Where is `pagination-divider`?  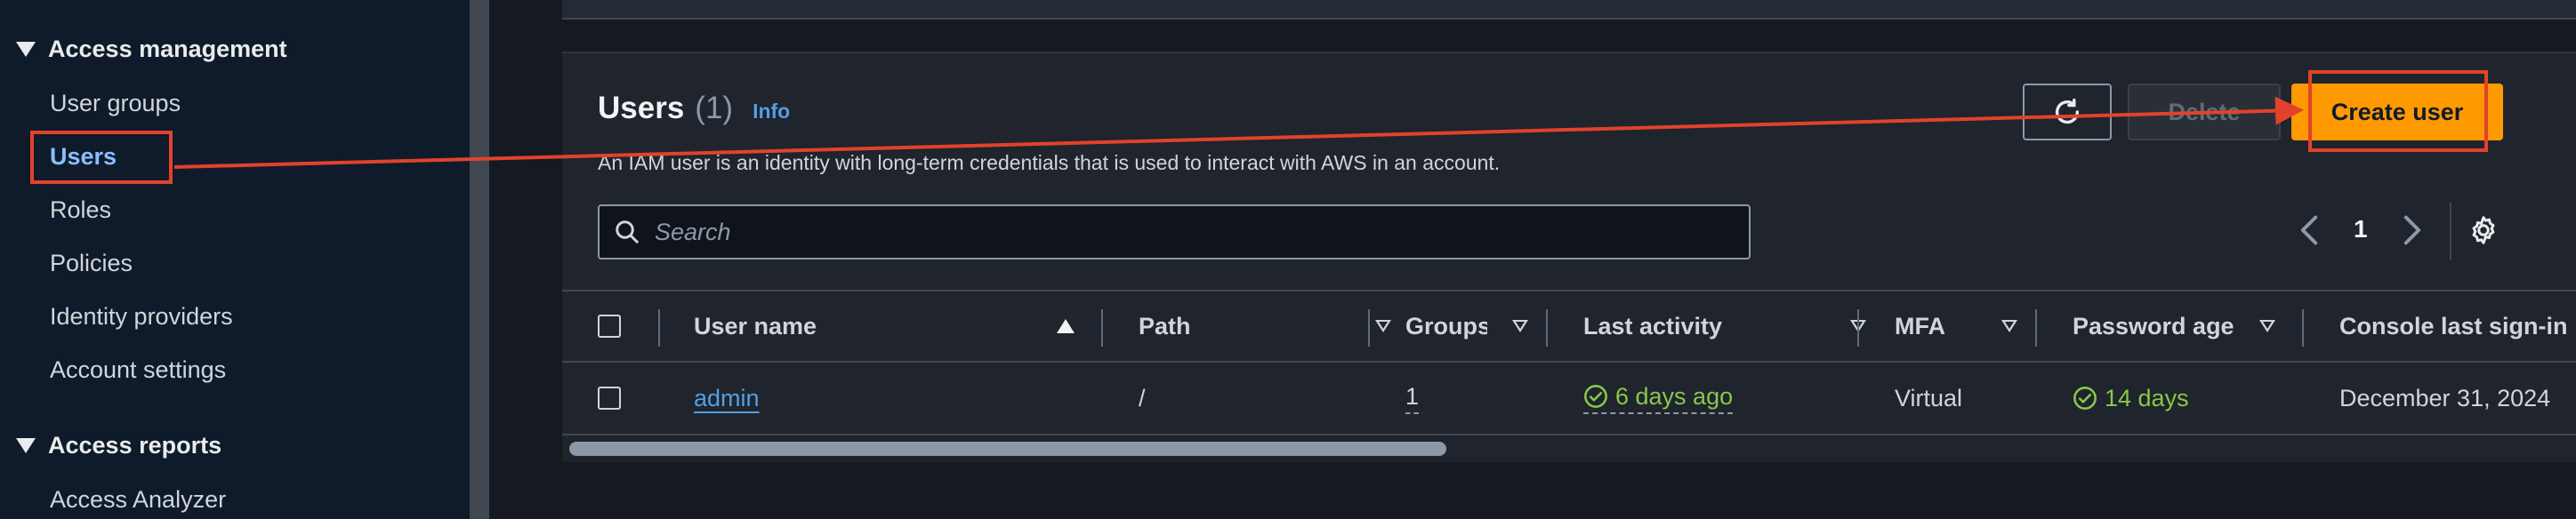
pagination-divider is located at coordinates (2450, 232).